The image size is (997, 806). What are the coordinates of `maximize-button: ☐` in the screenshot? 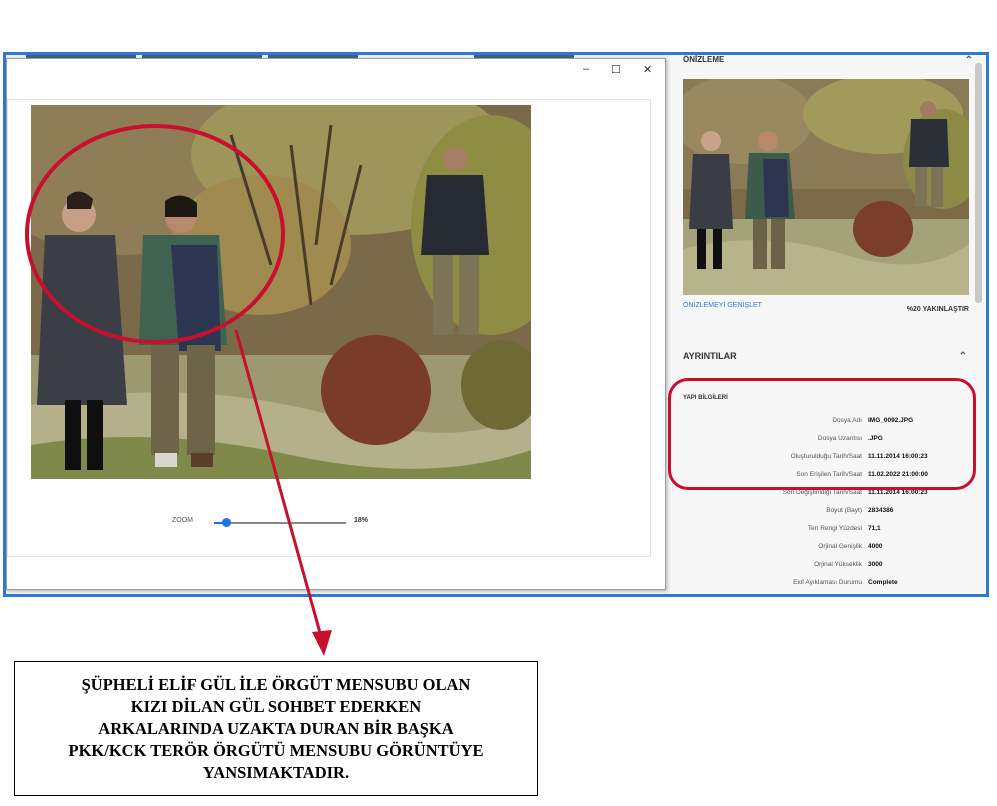 It's located at (616, 69).